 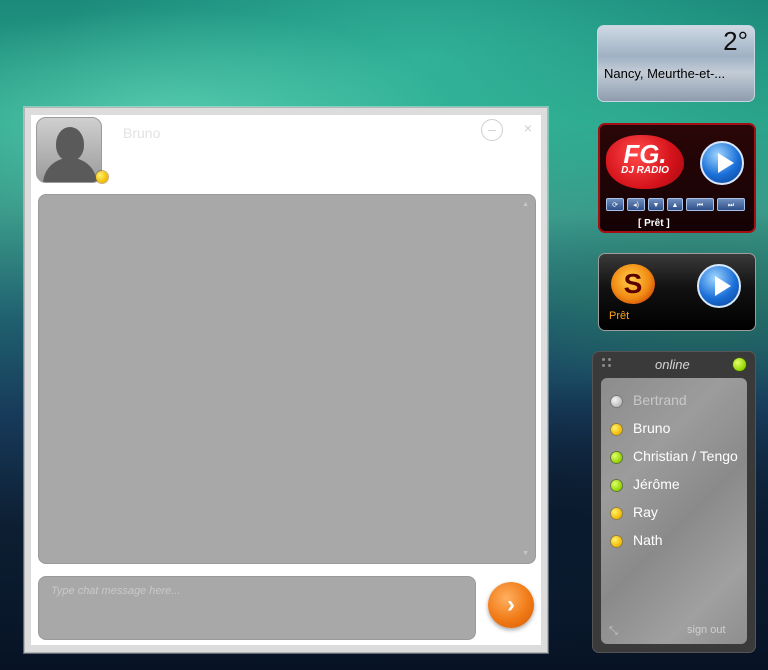 I want to click on fg-logo-subtext: DJ RADIO, so click(x=645, y=170).